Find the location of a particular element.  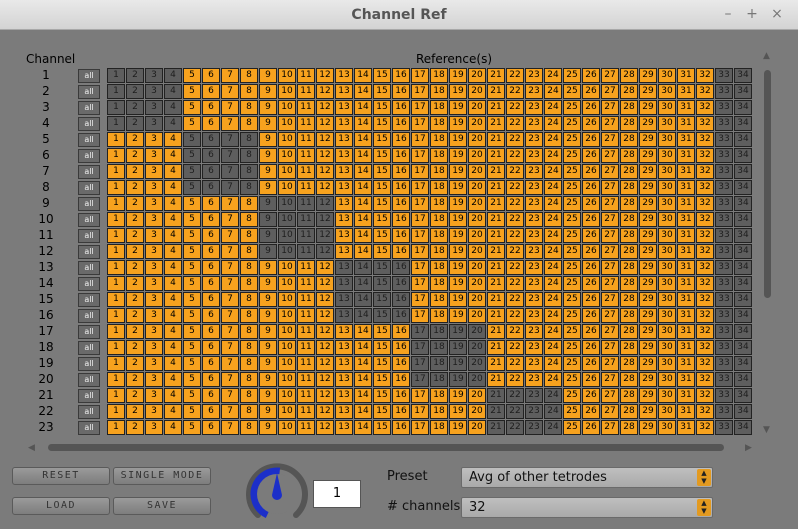

reference-cell: 19 is located at coordinates (458, 363).